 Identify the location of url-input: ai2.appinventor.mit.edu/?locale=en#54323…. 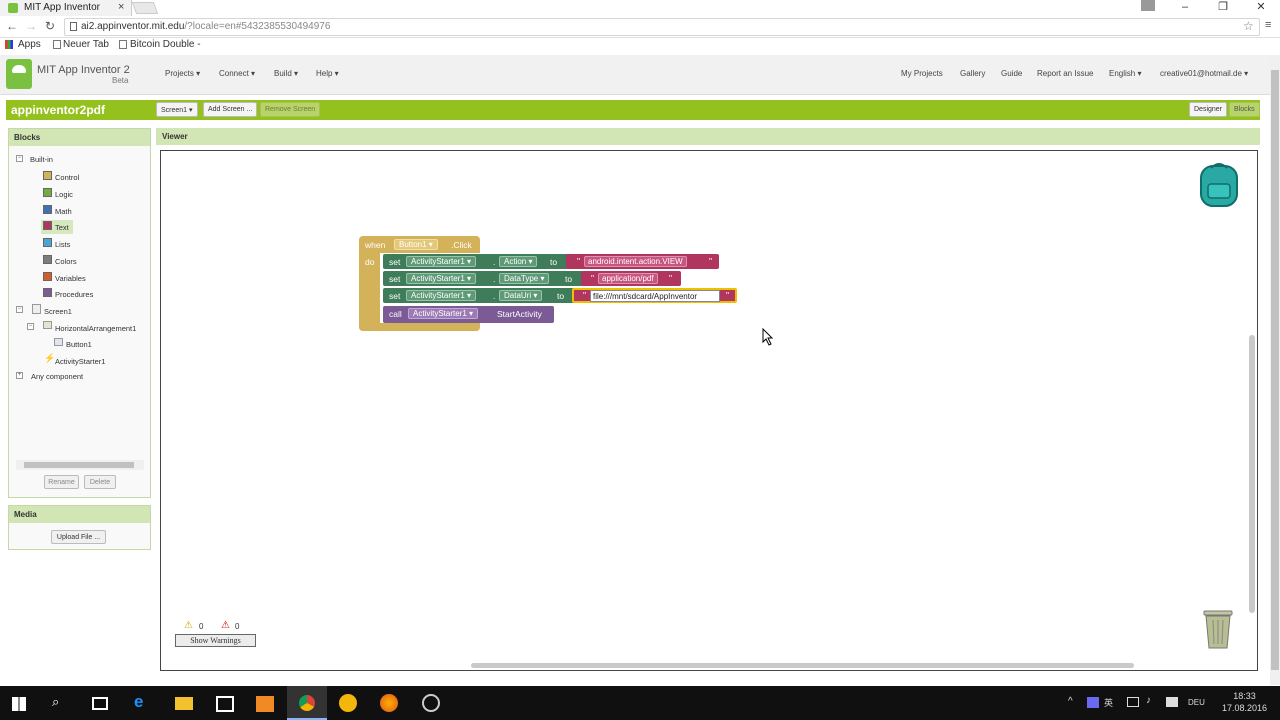
(662, 27).